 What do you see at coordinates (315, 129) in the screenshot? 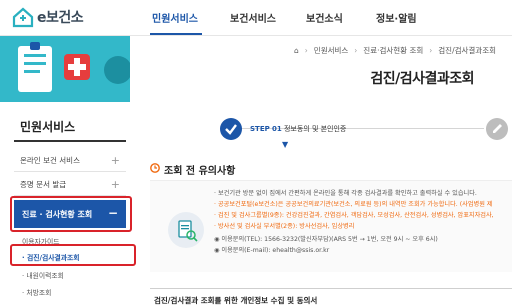
I see `step-text: 정보동의 및 본인인증` at bounding box center [315, 129].